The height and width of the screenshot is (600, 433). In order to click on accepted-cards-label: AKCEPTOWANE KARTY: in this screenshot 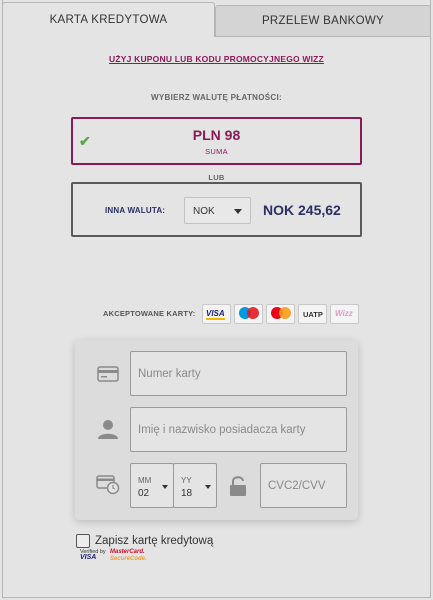, I will do `click(149, 313)`.